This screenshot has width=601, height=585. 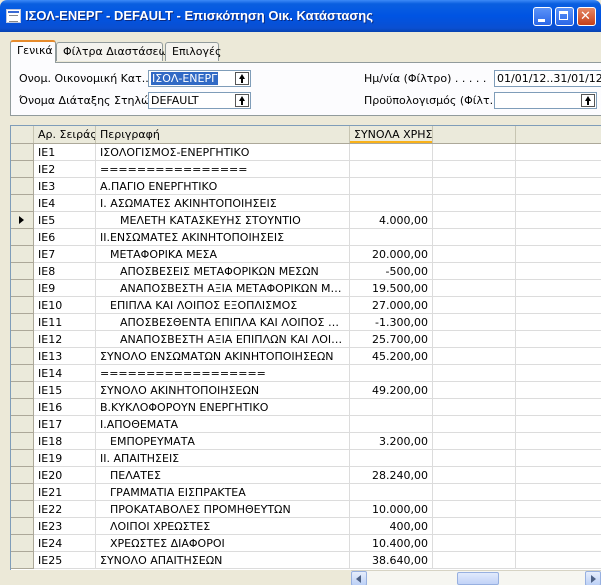 What do you see at coordinates (223, 373) in the screenshot?
I see `description-cell: ==================` at bounding box center [223, 373].